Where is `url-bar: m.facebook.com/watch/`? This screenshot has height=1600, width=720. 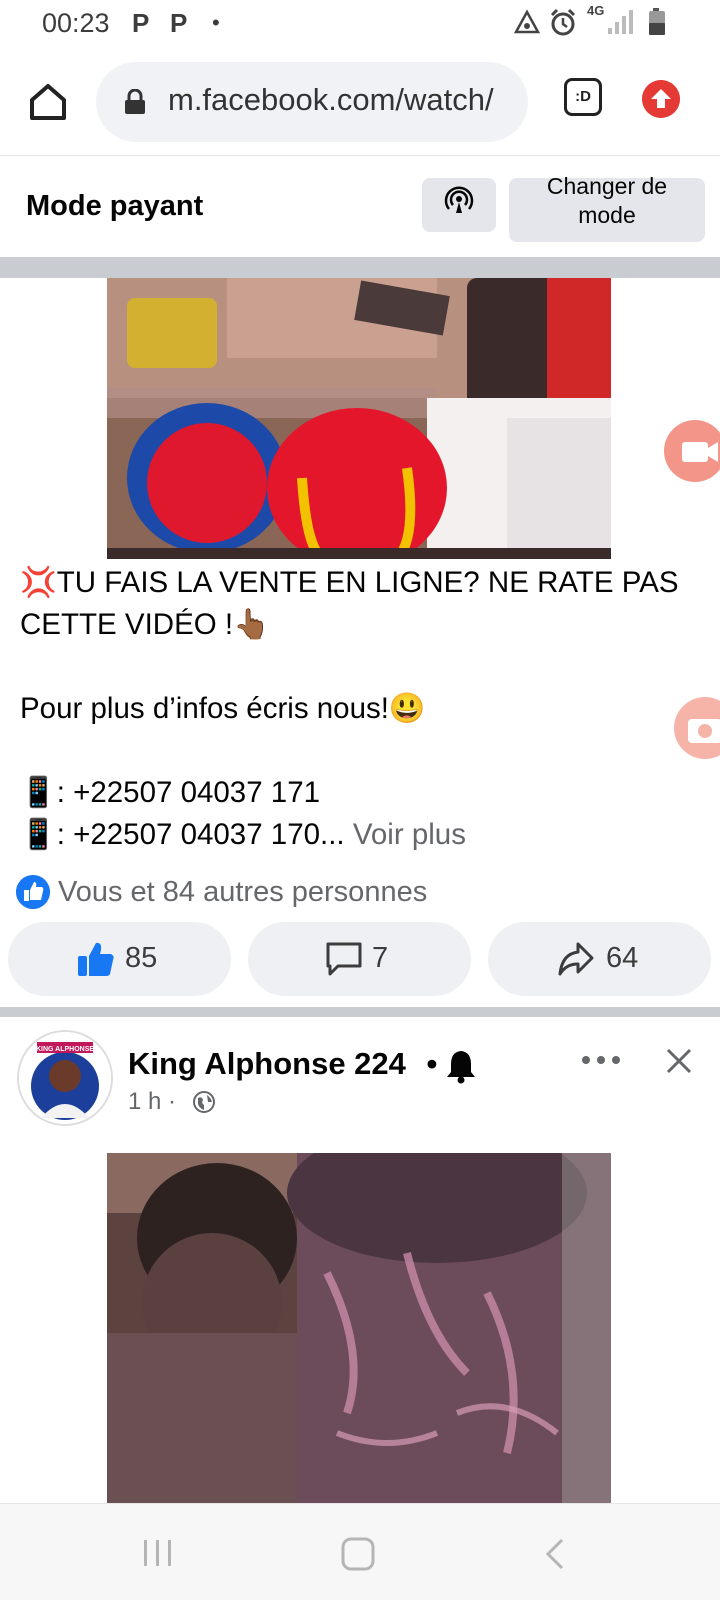
url-bar: m.facebook.com/watch/ is located at coordinates (312, 102).